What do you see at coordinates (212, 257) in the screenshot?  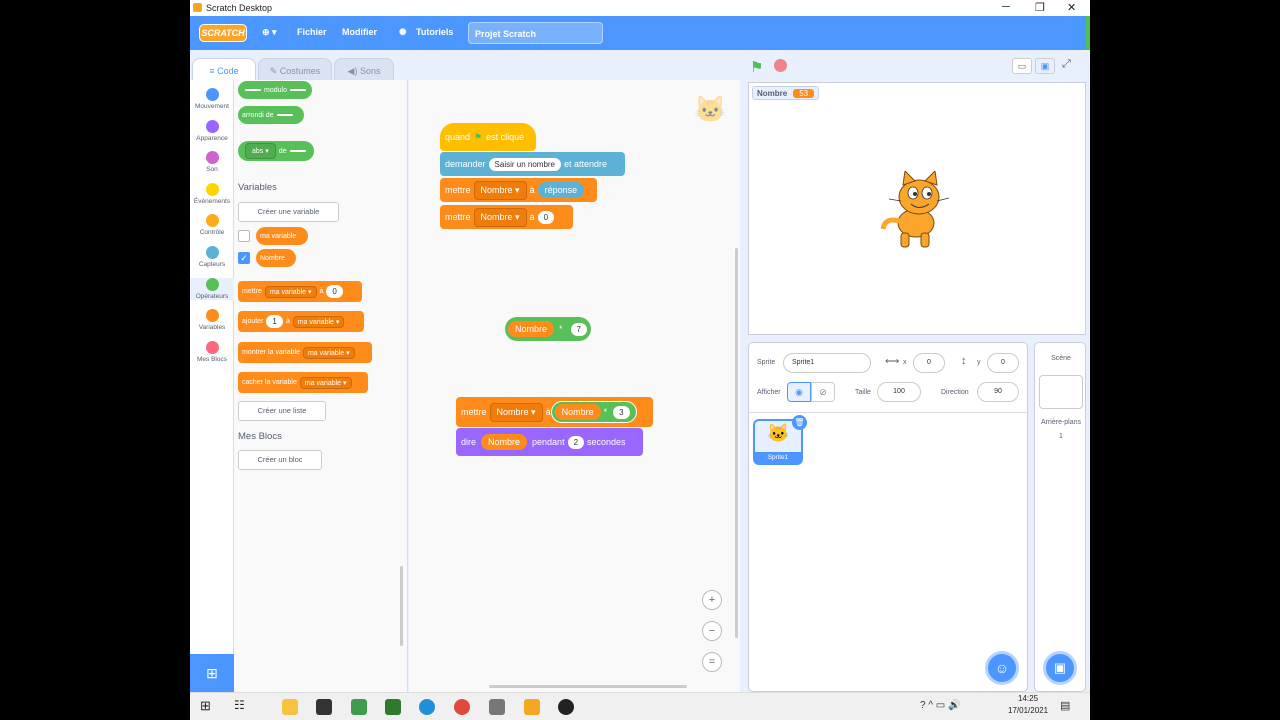 I see `category-5: Capteurs` at bounding box center [212, 257].